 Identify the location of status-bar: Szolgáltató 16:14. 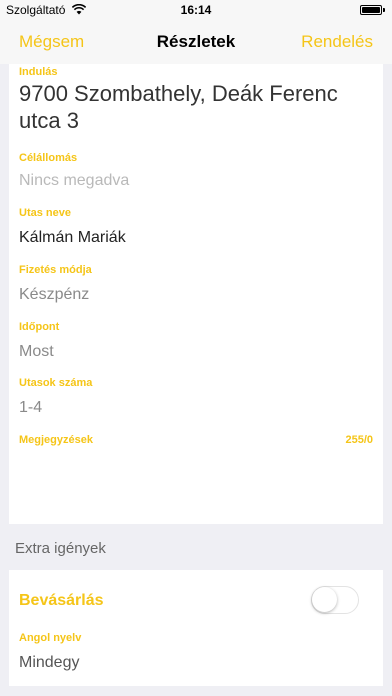
(196, 10).